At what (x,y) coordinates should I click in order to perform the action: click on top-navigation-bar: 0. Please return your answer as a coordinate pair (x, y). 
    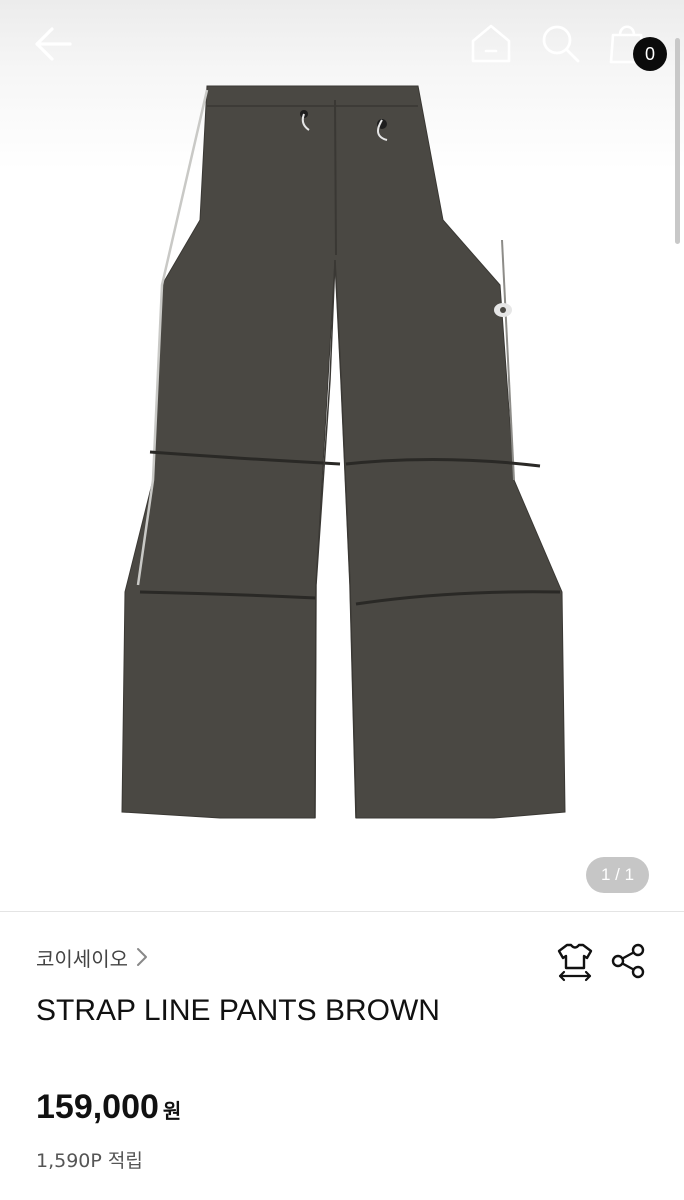
    Looking at the image, I should click on (342, 45).